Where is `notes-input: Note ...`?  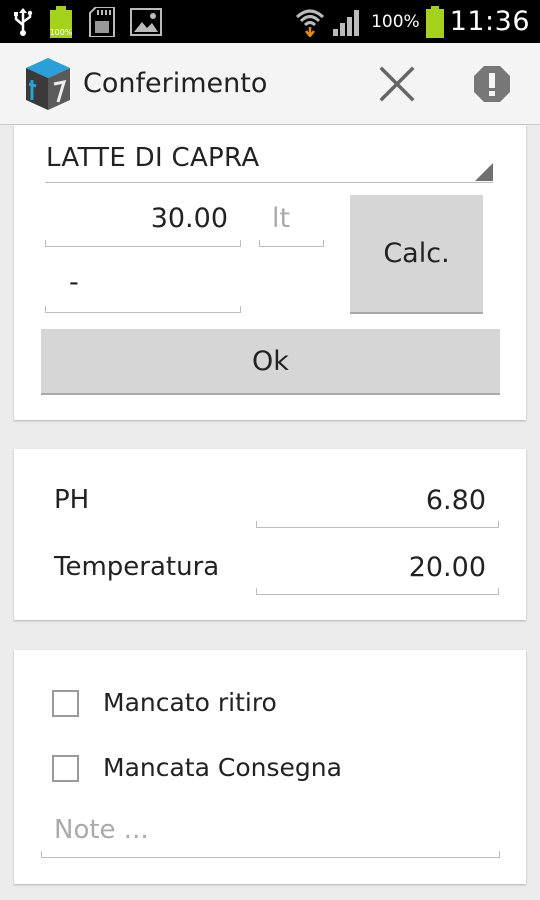 notes-input: Note ... is located at coordinates (270, 832).